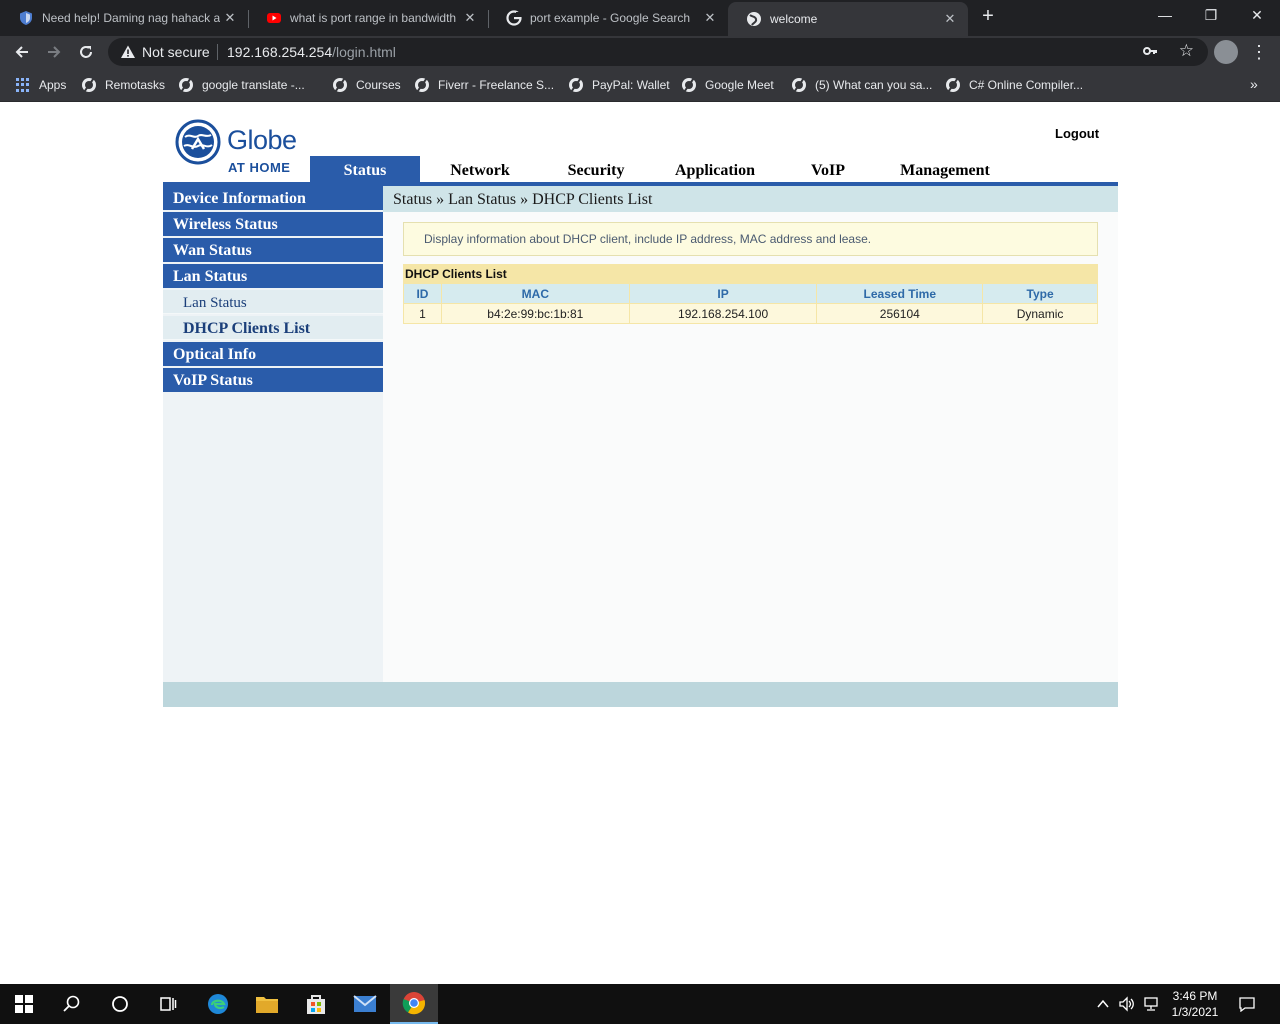  What do you see at coordinates (86, 52) in the screenshot?
I see `reload-icon` at bounding box center [86, 52].